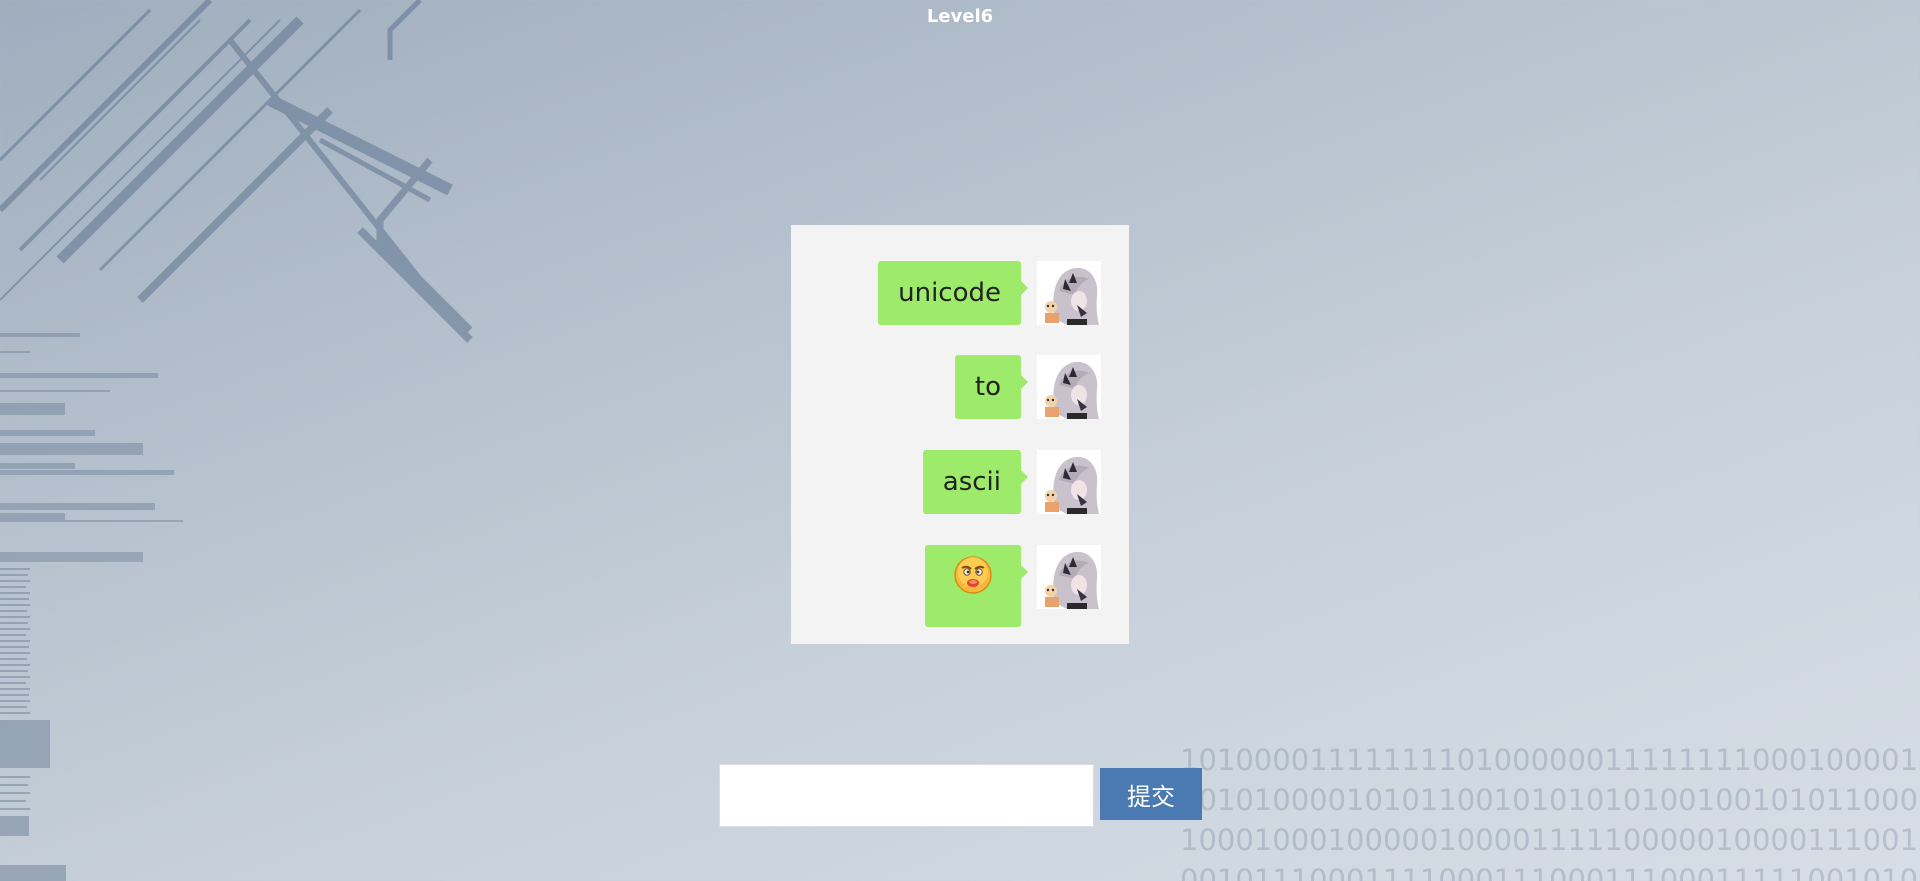  What do you see at coordinates (960, 434) in the screenshot?
I see `chat-panel: unicode to ascii` at bounding box center [960, 434].